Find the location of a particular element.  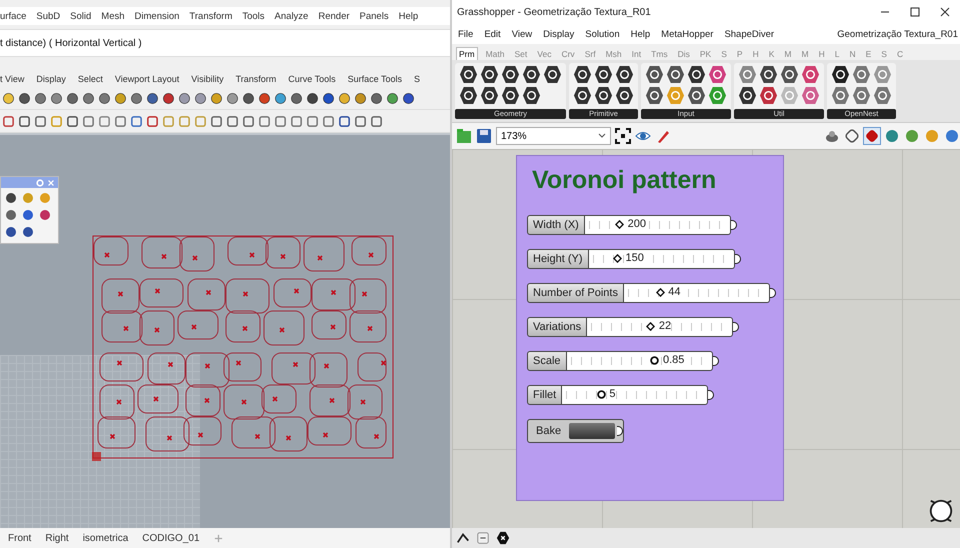

maximize-icon is located at coordinates (915, 12).